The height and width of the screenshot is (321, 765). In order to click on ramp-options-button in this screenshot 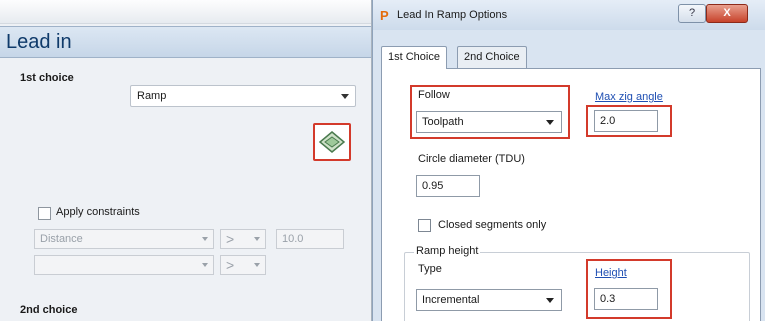, I will do `click(332, 142)`.